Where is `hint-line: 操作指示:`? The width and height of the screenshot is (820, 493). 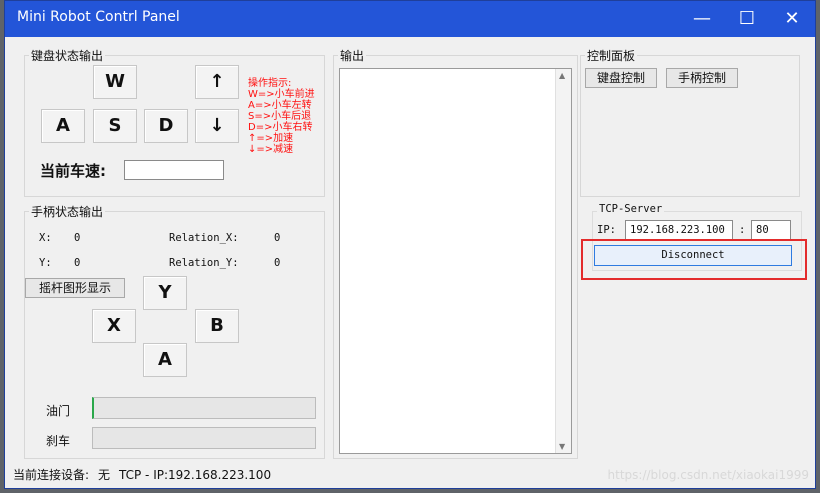
hint-line: 操作指示: is located at coordinates (270, 83).